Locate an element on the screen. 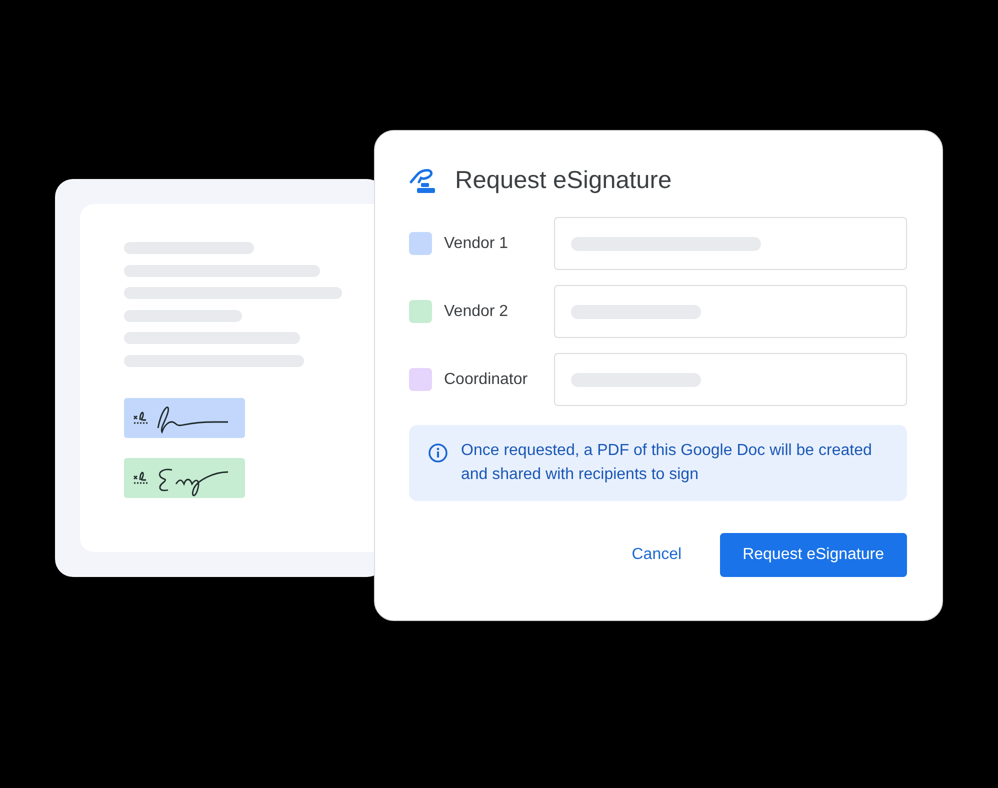 The width and height of the screenshot is (998, 788). recipient-label: Vendor 2 is located at coordinates (477, 311).